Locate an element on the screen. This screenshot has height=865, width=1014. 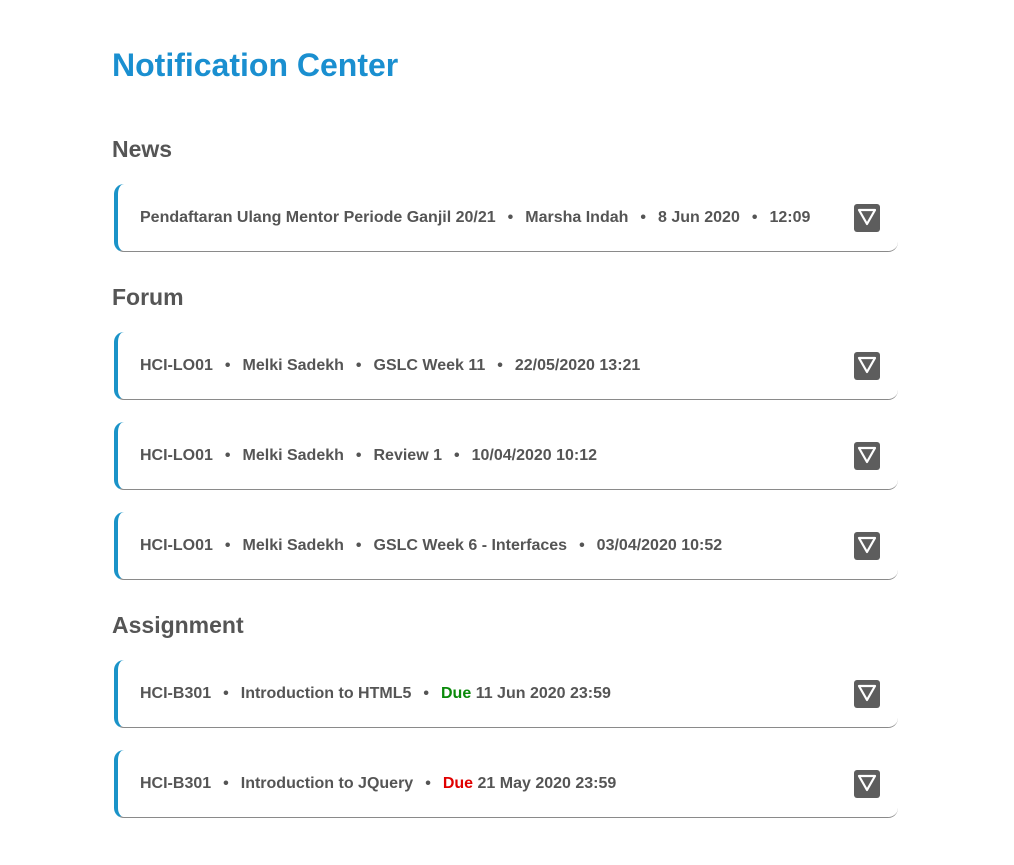
news-time: 12:09 is located at coordinates (790, 217).